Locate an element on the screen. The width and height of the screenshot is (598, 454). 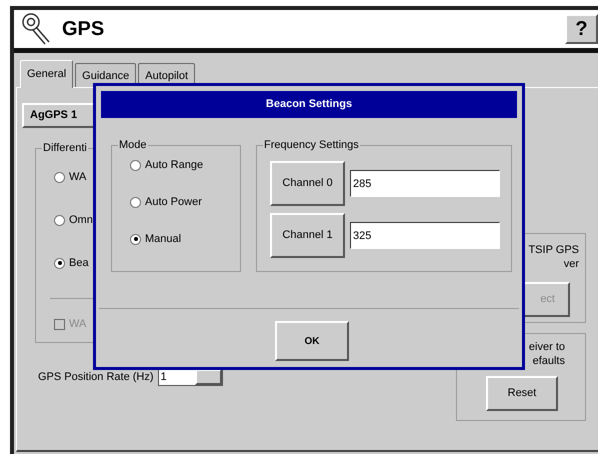
ok-button: OK is located at coordinates (312, 341).